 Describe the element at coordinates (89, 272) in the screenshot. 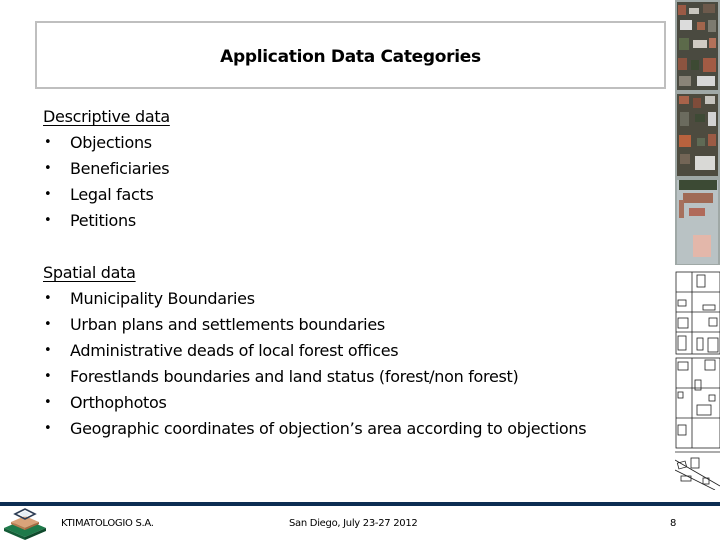

I see `section-heading: Spatial data` at that location.